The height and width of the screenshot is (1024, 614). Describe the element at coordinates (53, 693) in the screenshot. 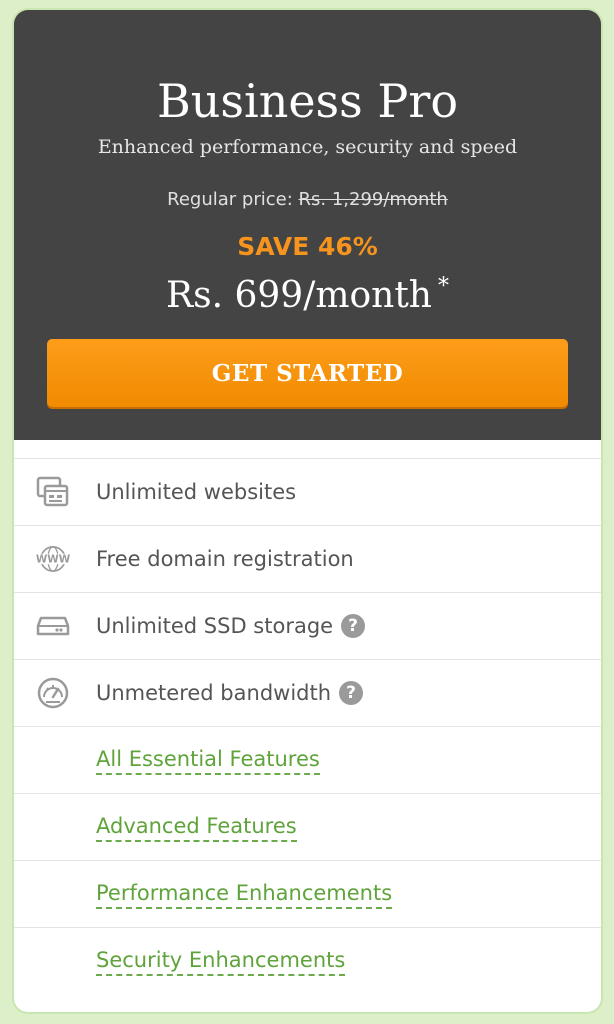

I see `speedometer-icon` at that location.